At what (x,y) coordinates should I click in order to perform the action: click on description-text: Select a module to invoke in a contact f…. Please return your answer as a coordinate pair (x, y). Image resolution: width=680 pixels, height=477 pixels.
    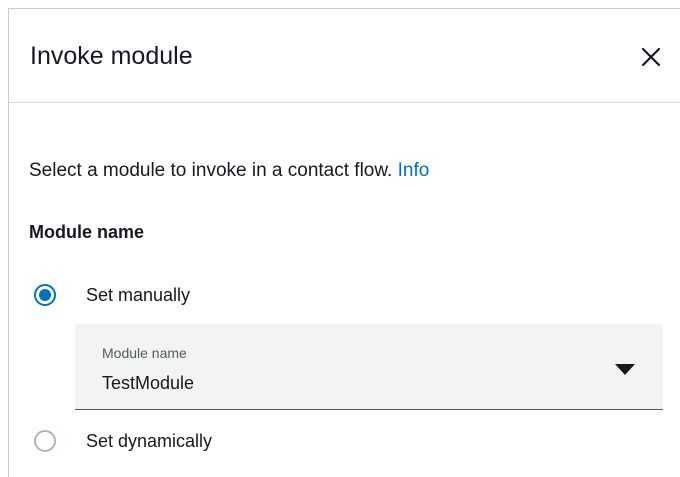
    Looking at the image, I should click on (229, 171).